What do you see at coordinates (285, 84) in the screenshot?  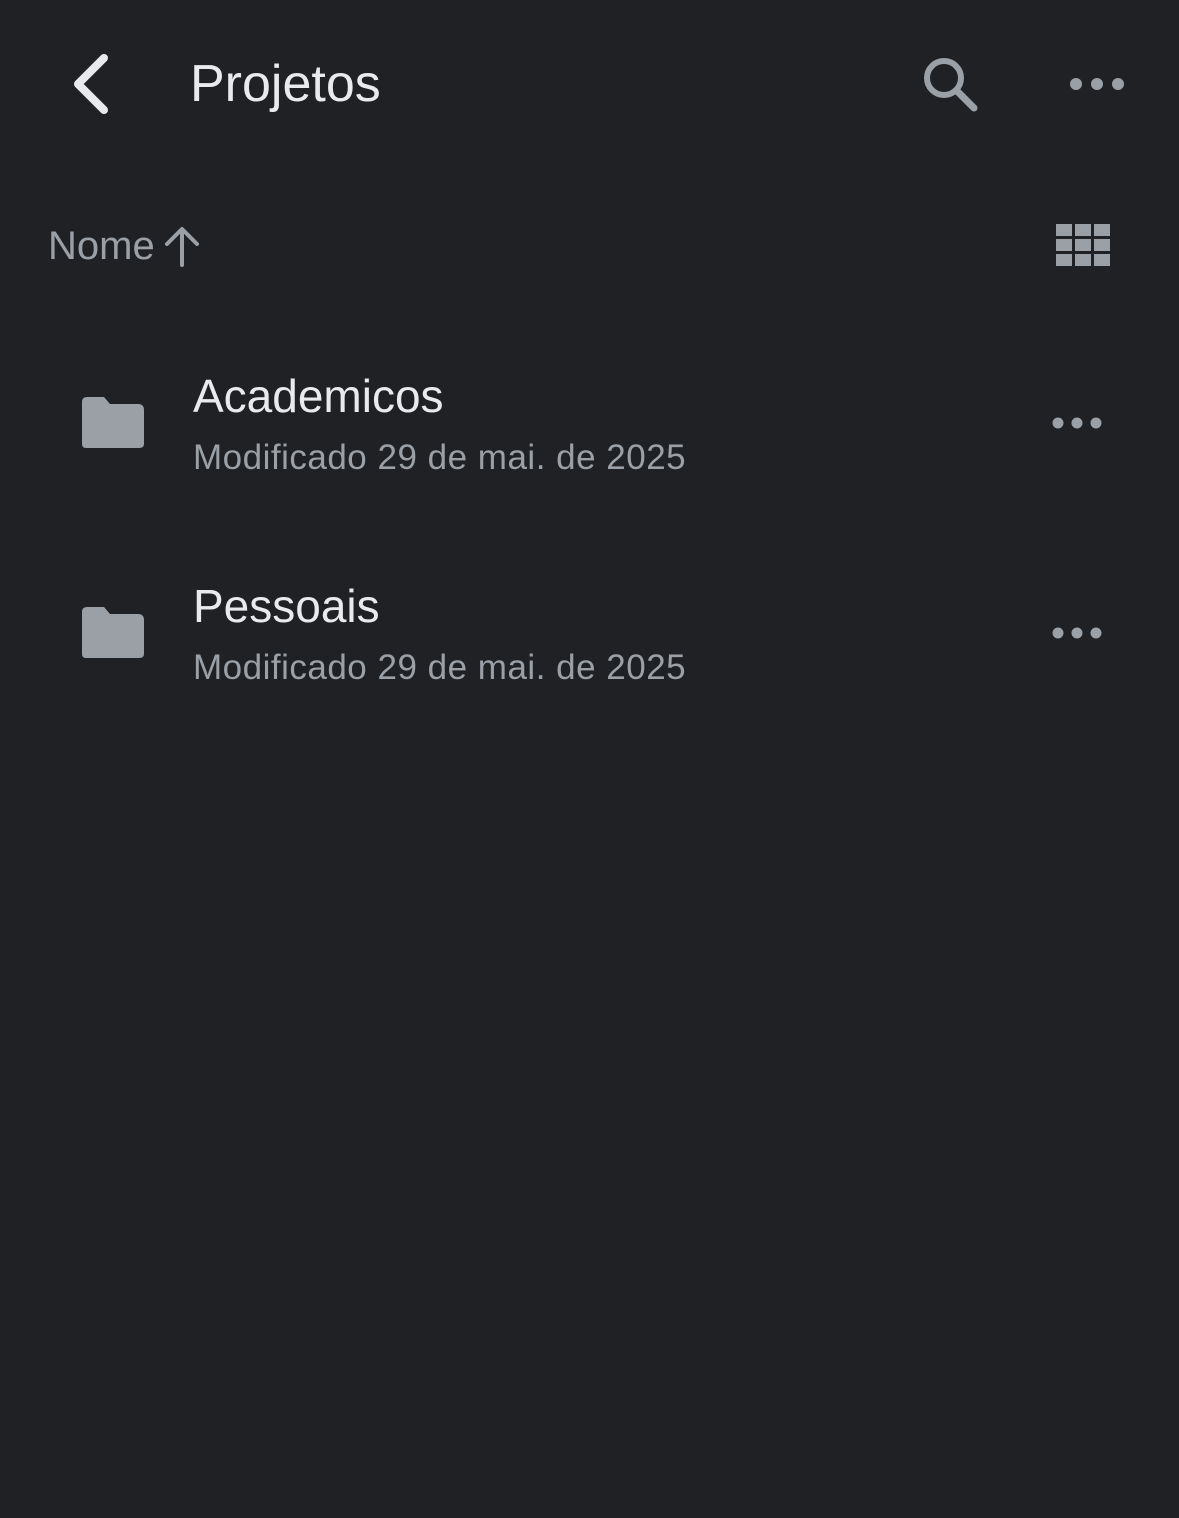 I see `page-title: Projetos` at bounding box center [285, 84].